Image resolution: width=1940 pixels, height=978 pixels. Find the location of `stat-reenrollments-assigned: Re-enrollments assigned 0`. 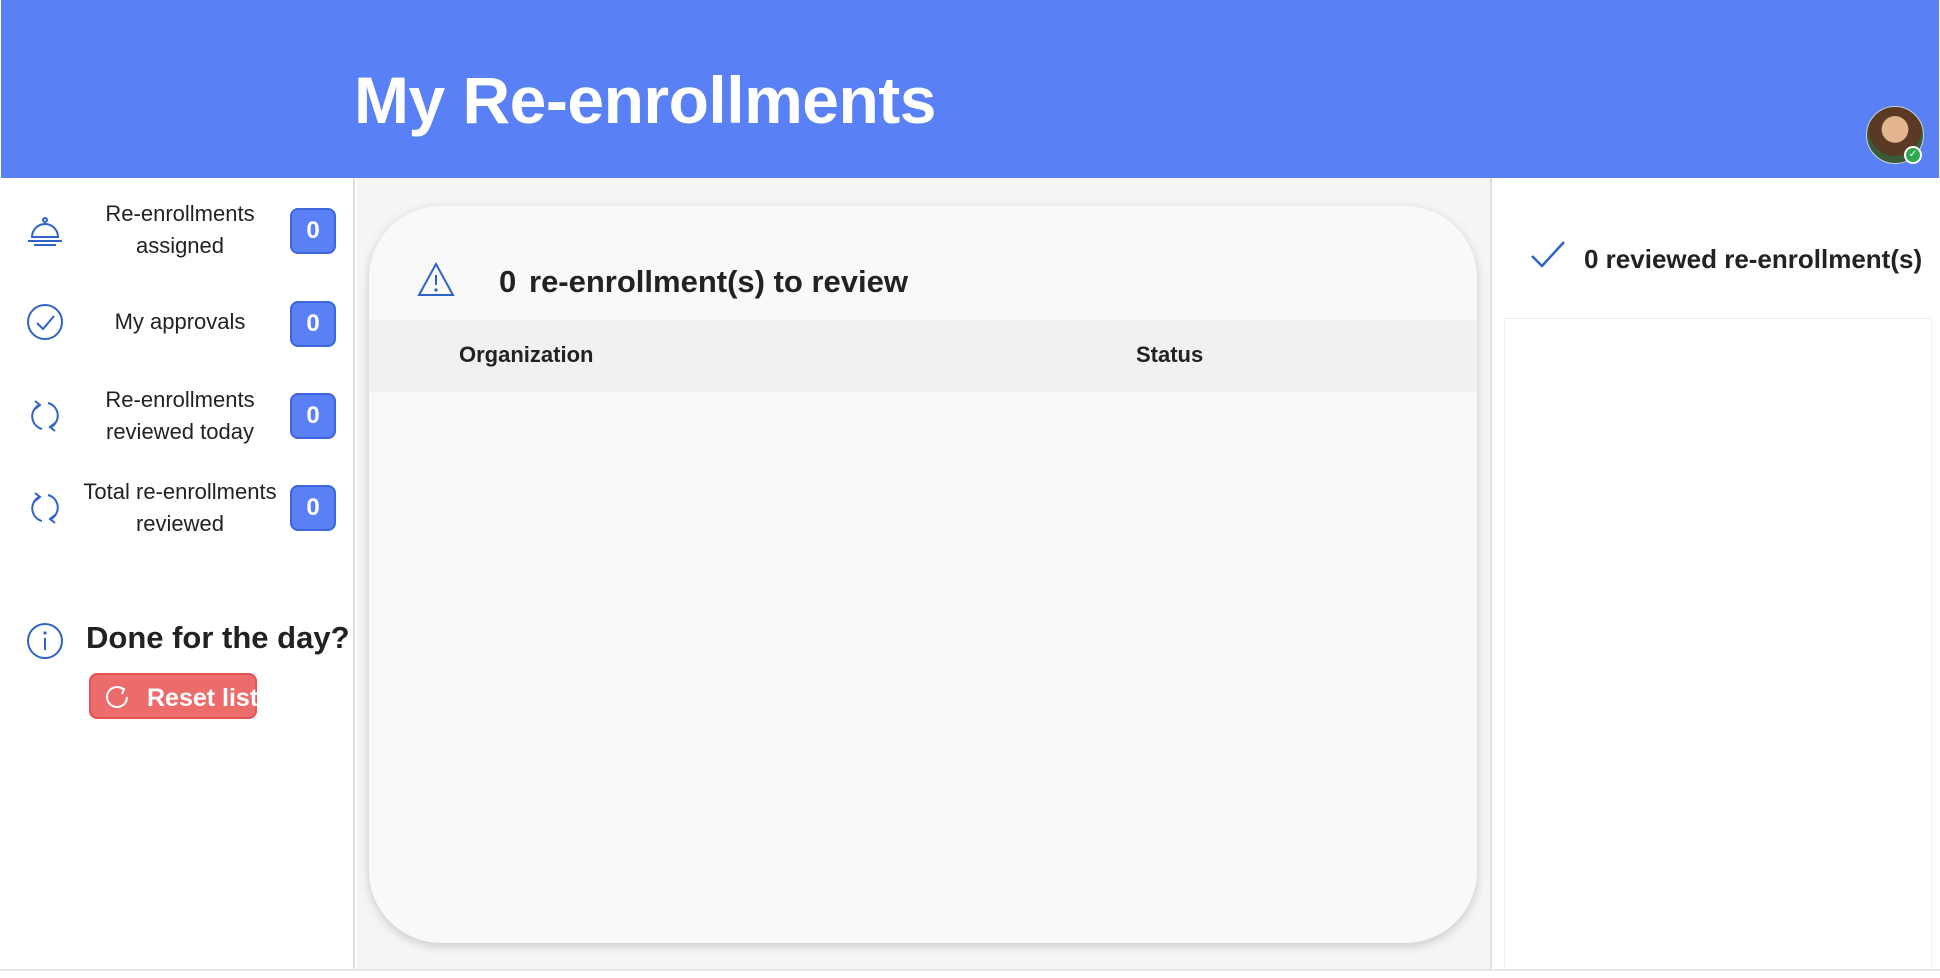

stat-reenrollments-assigned: Re-enrollments assigned 0 is located at coordinates (178, 231).